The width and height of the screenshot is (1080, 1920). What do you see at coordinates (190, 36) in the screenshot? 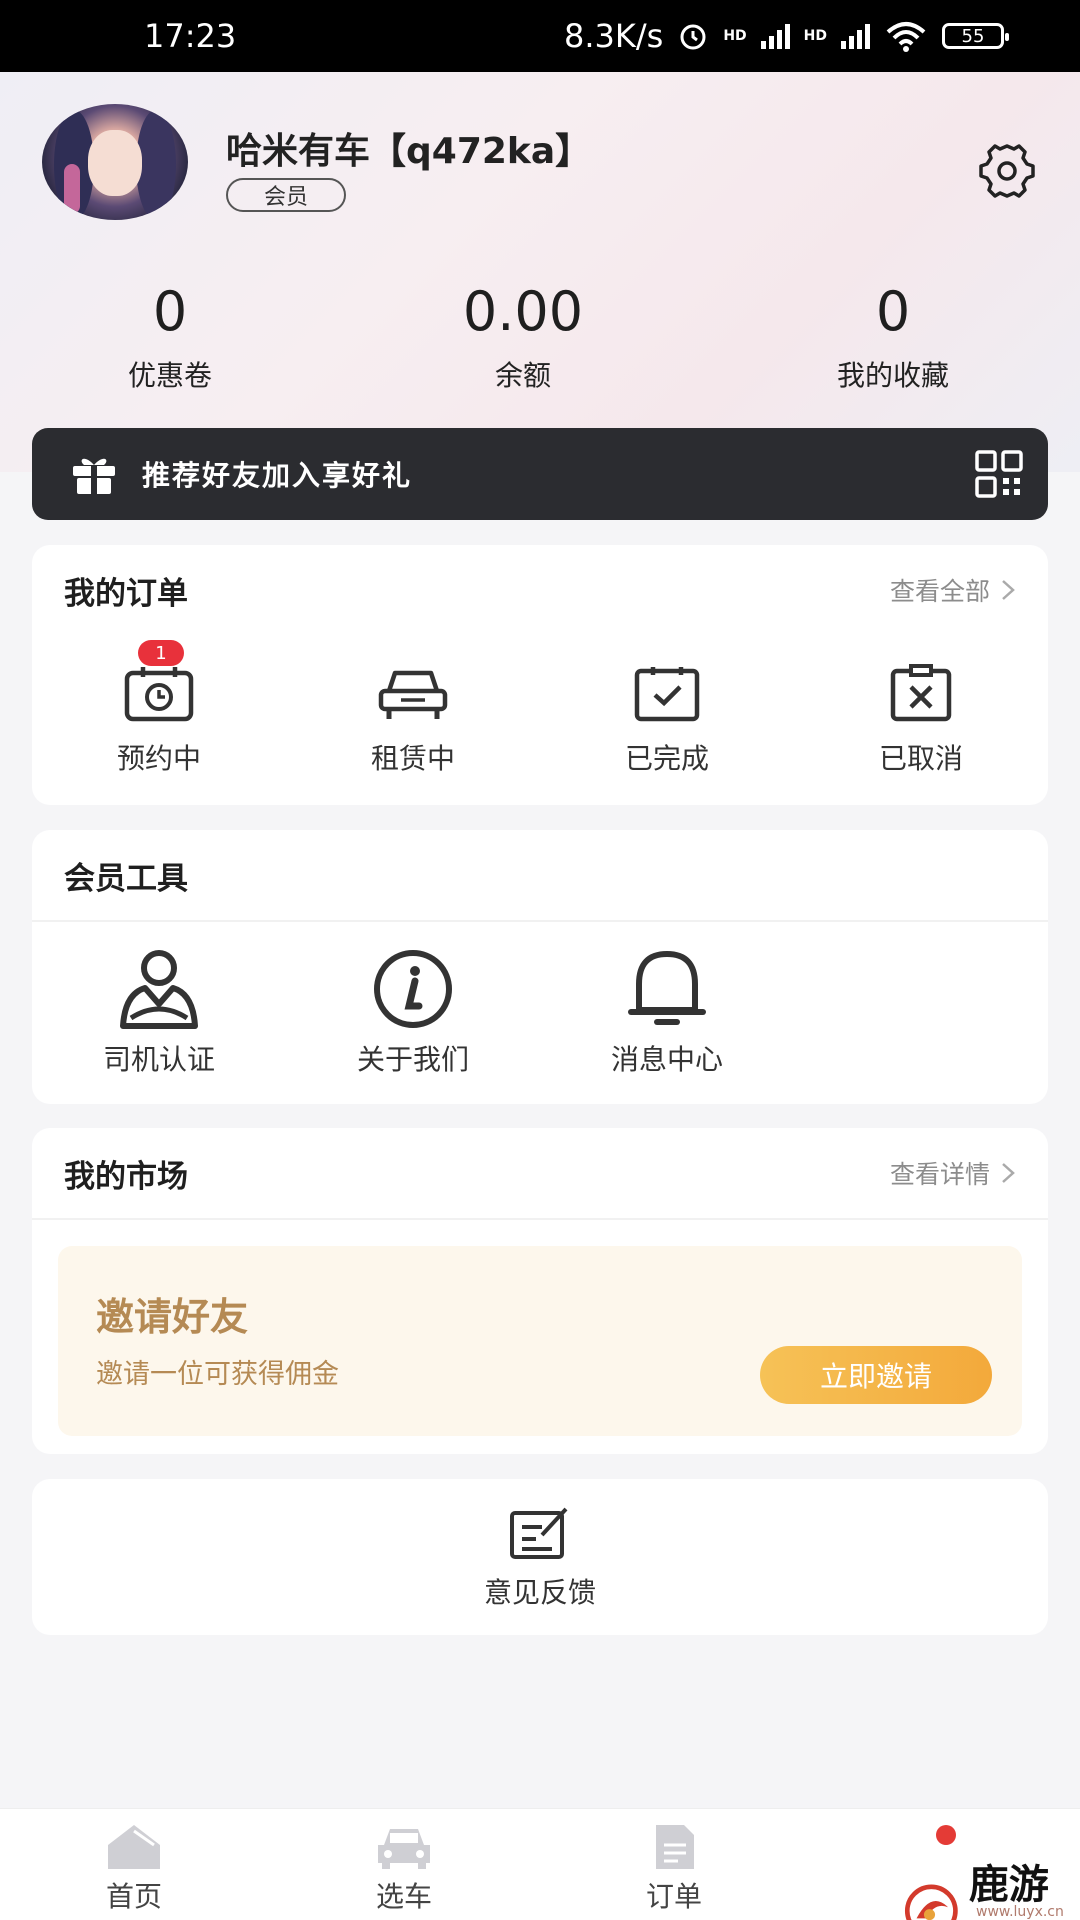
I see `status-time: 17:23` at bounding box center [190, 36].